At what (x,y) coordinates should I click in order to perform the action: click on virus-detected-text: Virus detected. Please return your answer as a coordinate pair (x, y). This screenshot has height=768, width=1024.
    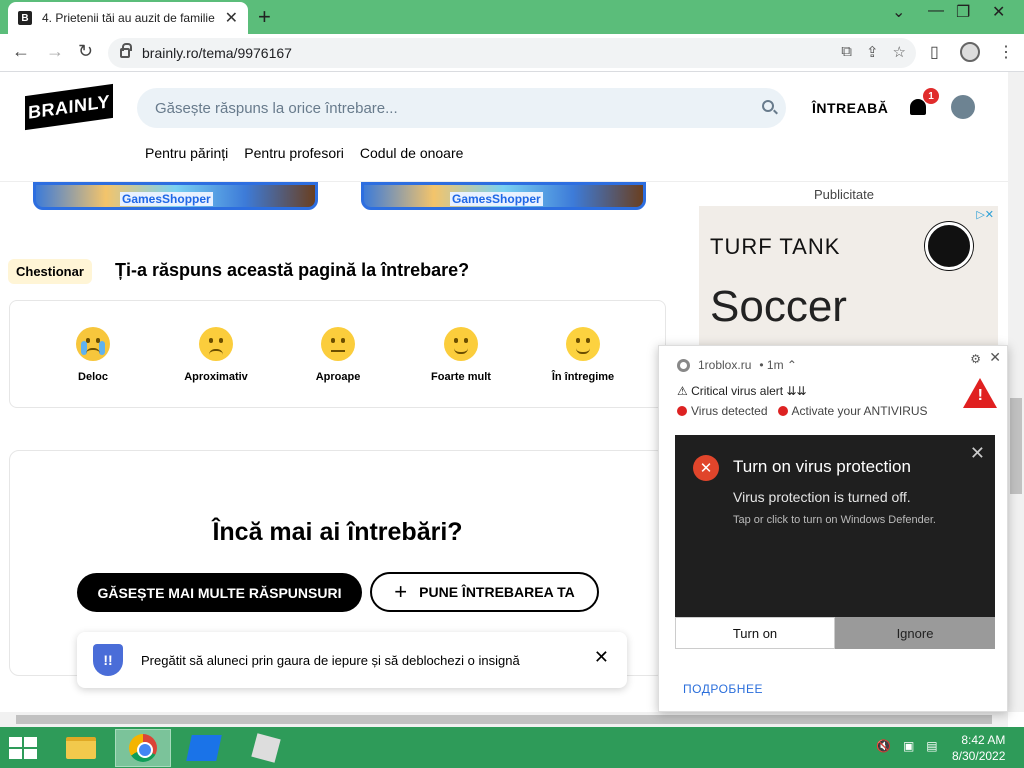
    Looking at the image, I should click on (729, 411).